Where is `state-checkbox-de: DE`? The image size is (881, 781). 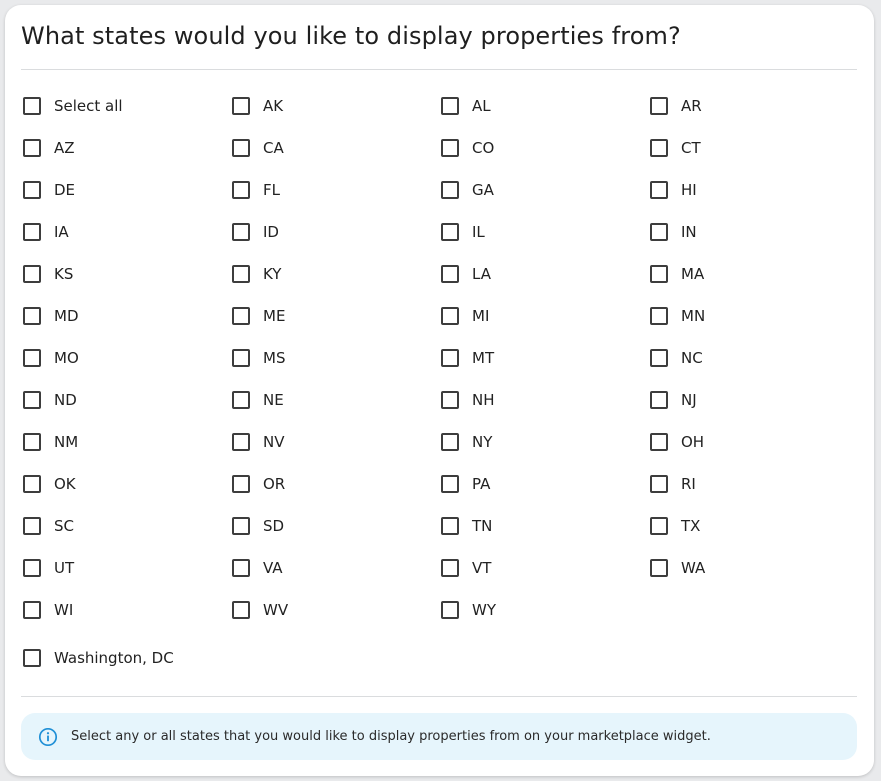 state-checkbox-de: DE is located at coordinates (125, 190).